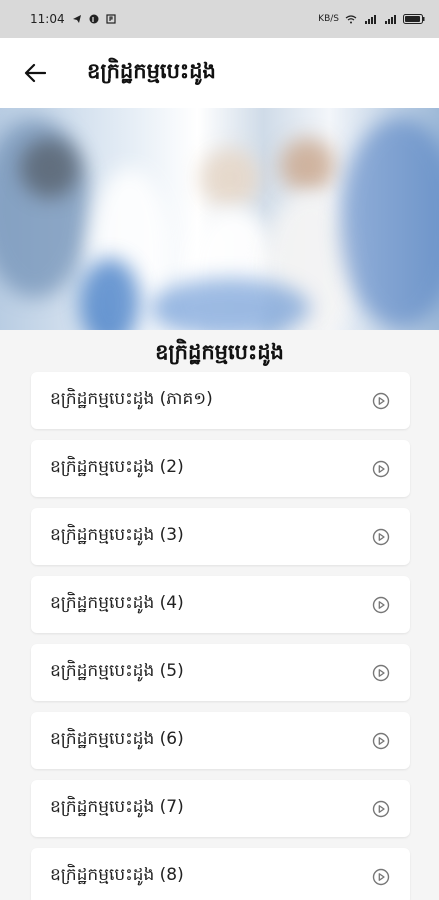 The height and width of the screenshot is (900, 439). What do you see at coordinates (117, 739) in the screenshot?
I see `episode-label: ឧក្រិដ្ឋកម្មបេះដូង (6)` at bounding box center [117, 739].